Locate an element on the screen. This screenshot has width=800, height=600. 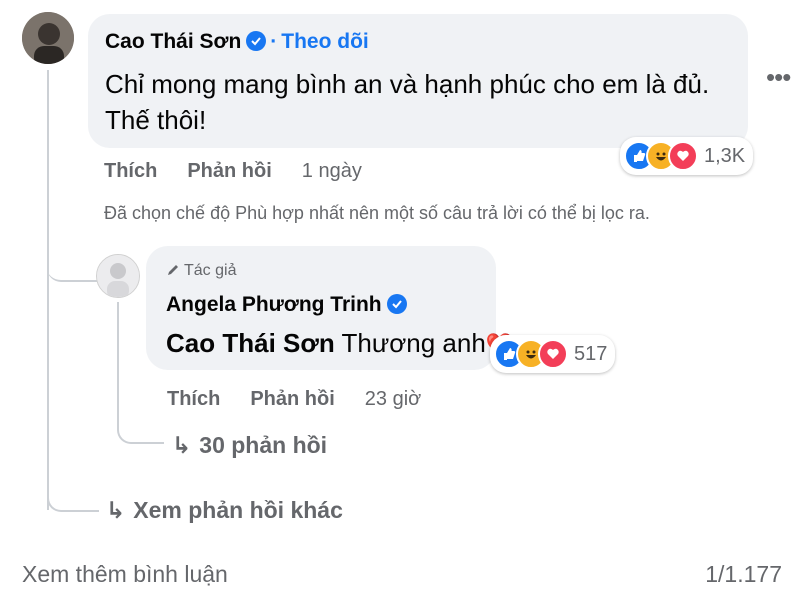
thread-line-branch-more is located at coordinates (73, 491).